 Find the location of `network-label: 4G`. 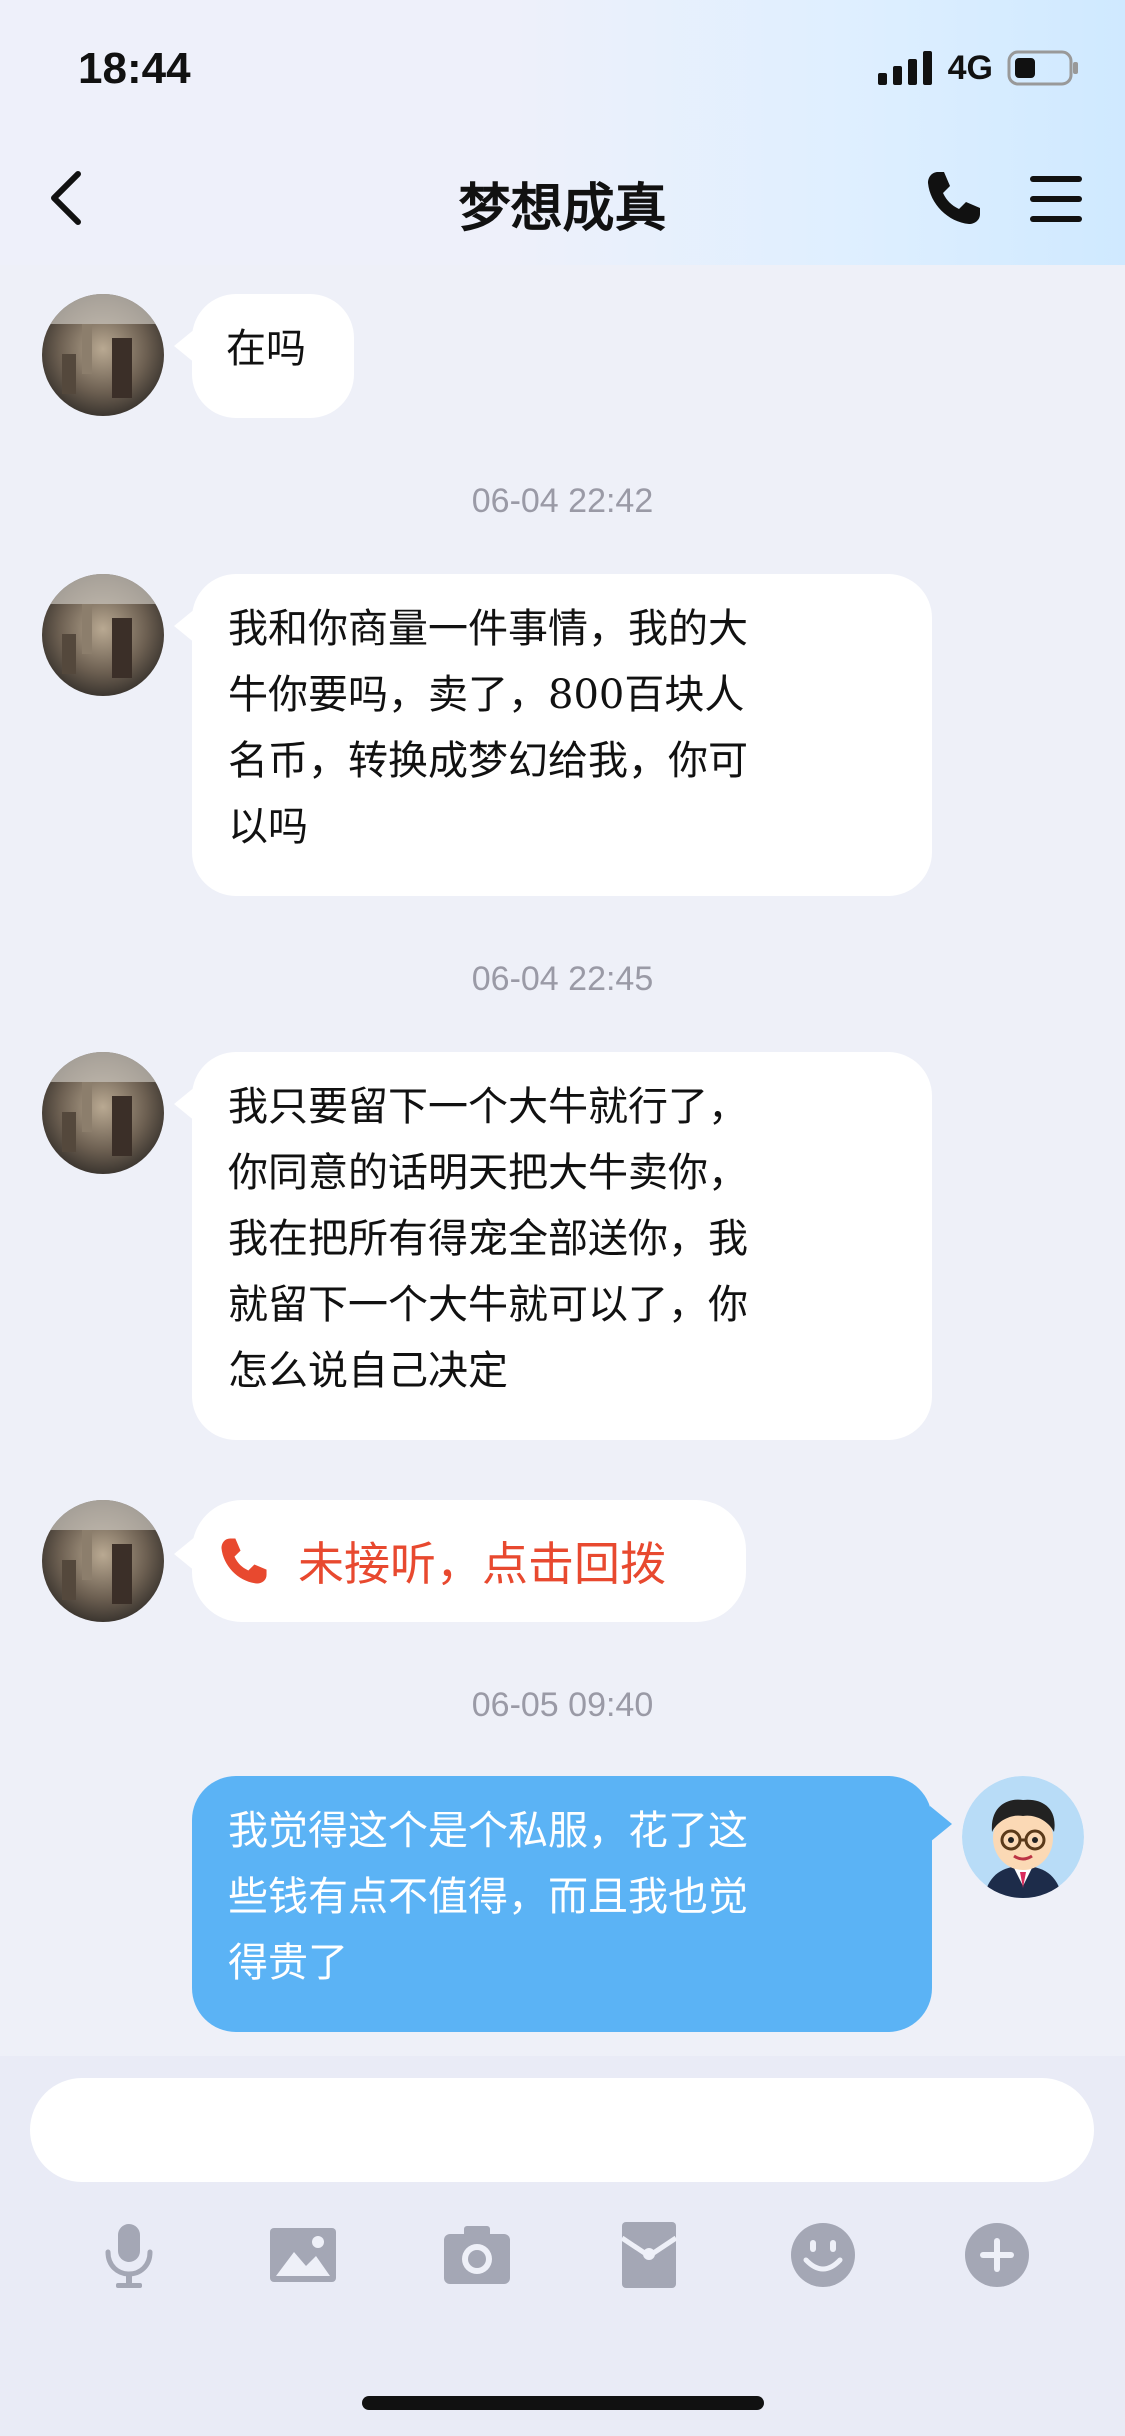

network-label: 4G is located at coordinates (970, 67).